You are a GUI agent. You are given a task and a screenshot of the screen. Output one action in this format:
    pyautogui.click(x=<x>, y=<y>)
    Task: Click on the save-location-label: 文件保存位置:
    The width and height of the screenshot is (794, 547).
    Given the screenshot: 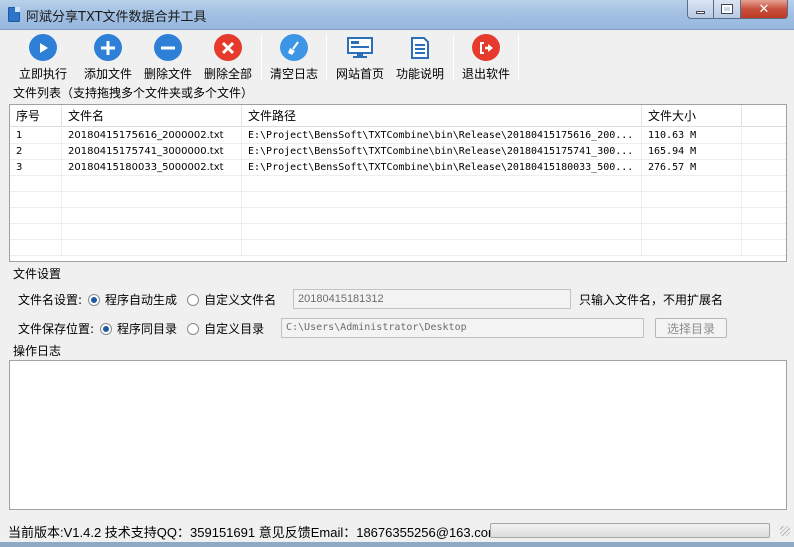 What is the action you would take?
    pyautogui.click(x=56, y=329)
    